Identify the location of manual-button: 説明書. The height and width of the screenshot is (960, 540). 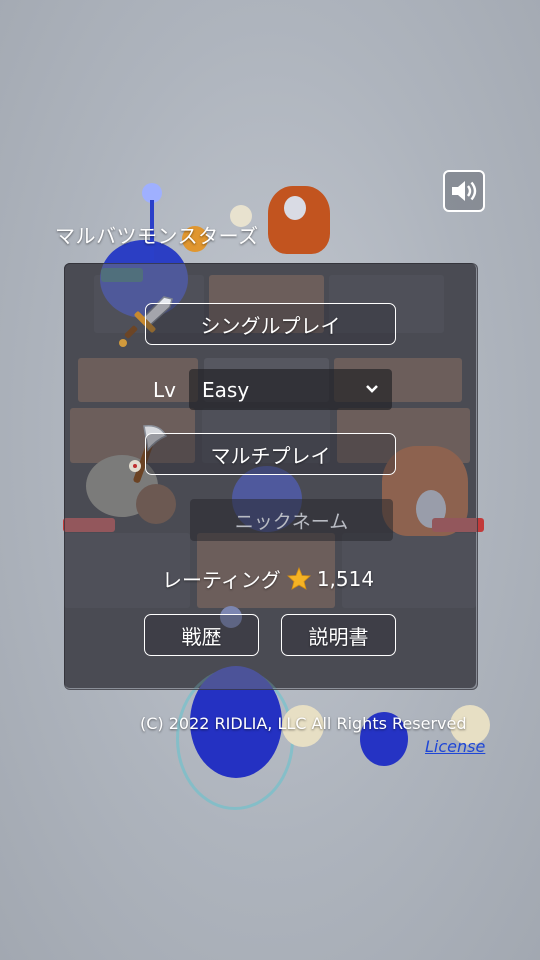
(338, 635).